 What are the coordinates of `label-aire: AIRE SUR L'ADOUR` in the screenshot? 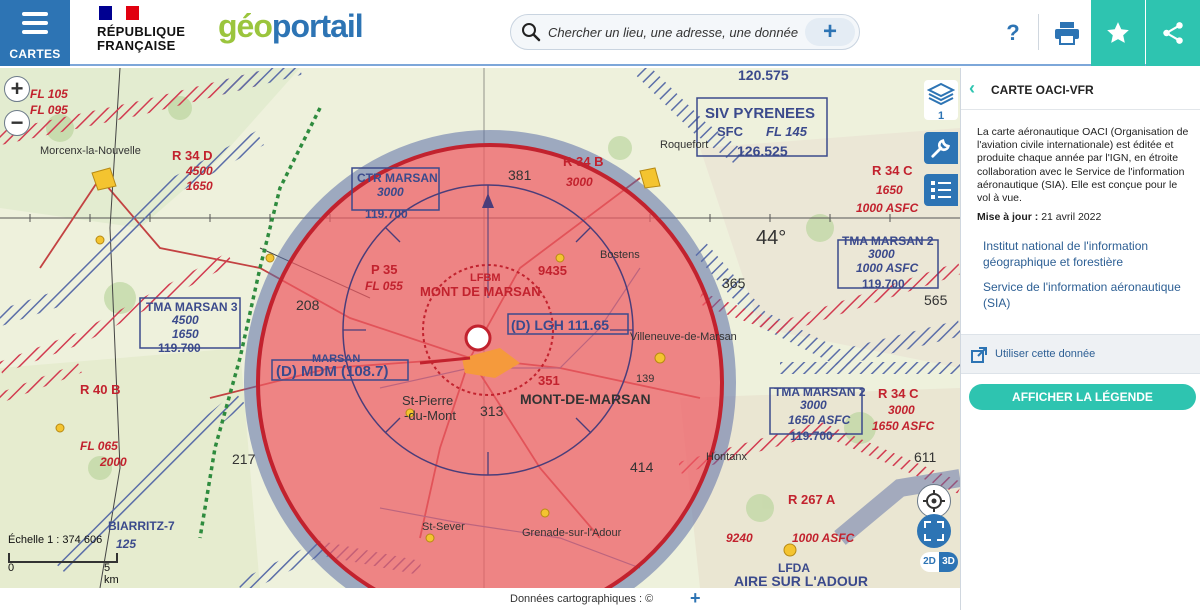 It's located at (801, 580).